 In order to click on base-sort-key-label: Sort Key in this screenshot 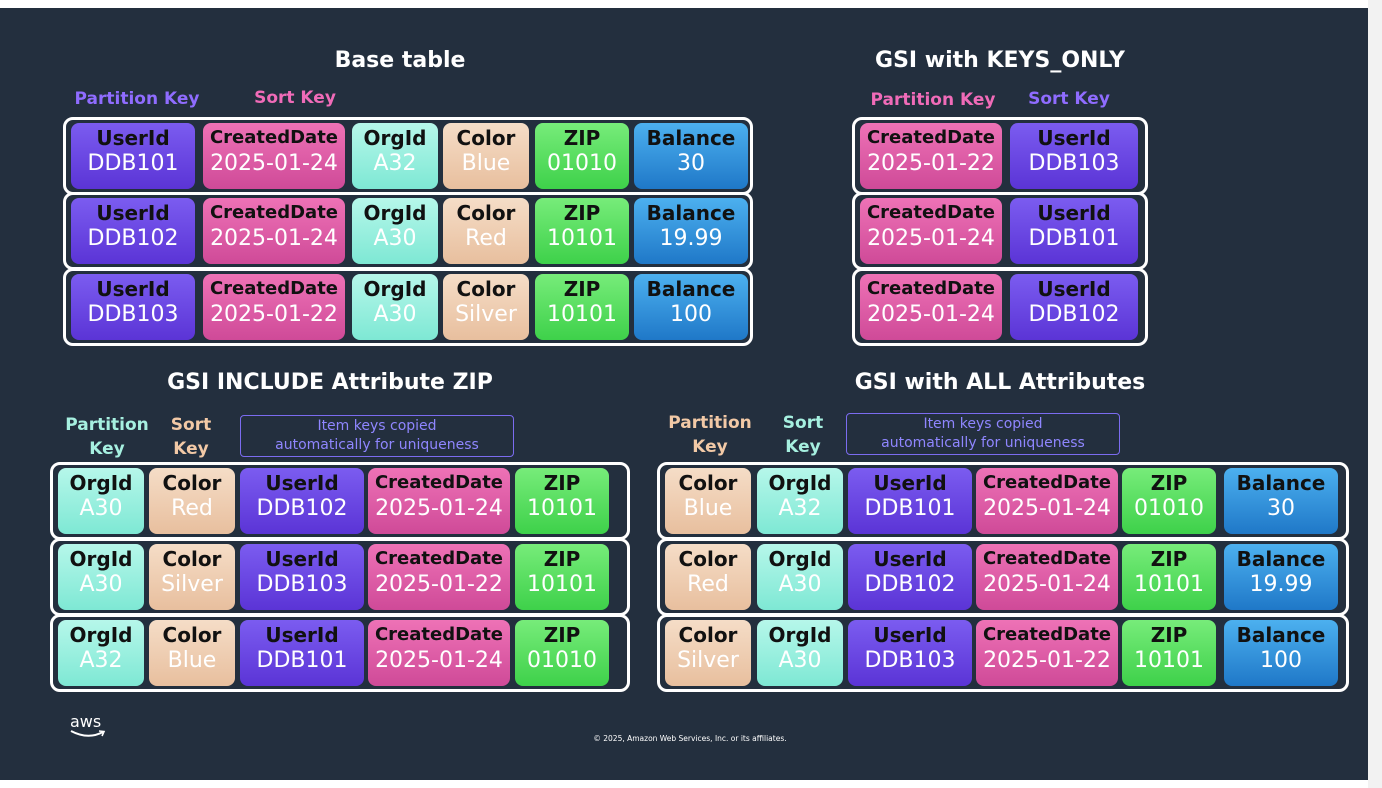, I will do `click(295, 98)`.